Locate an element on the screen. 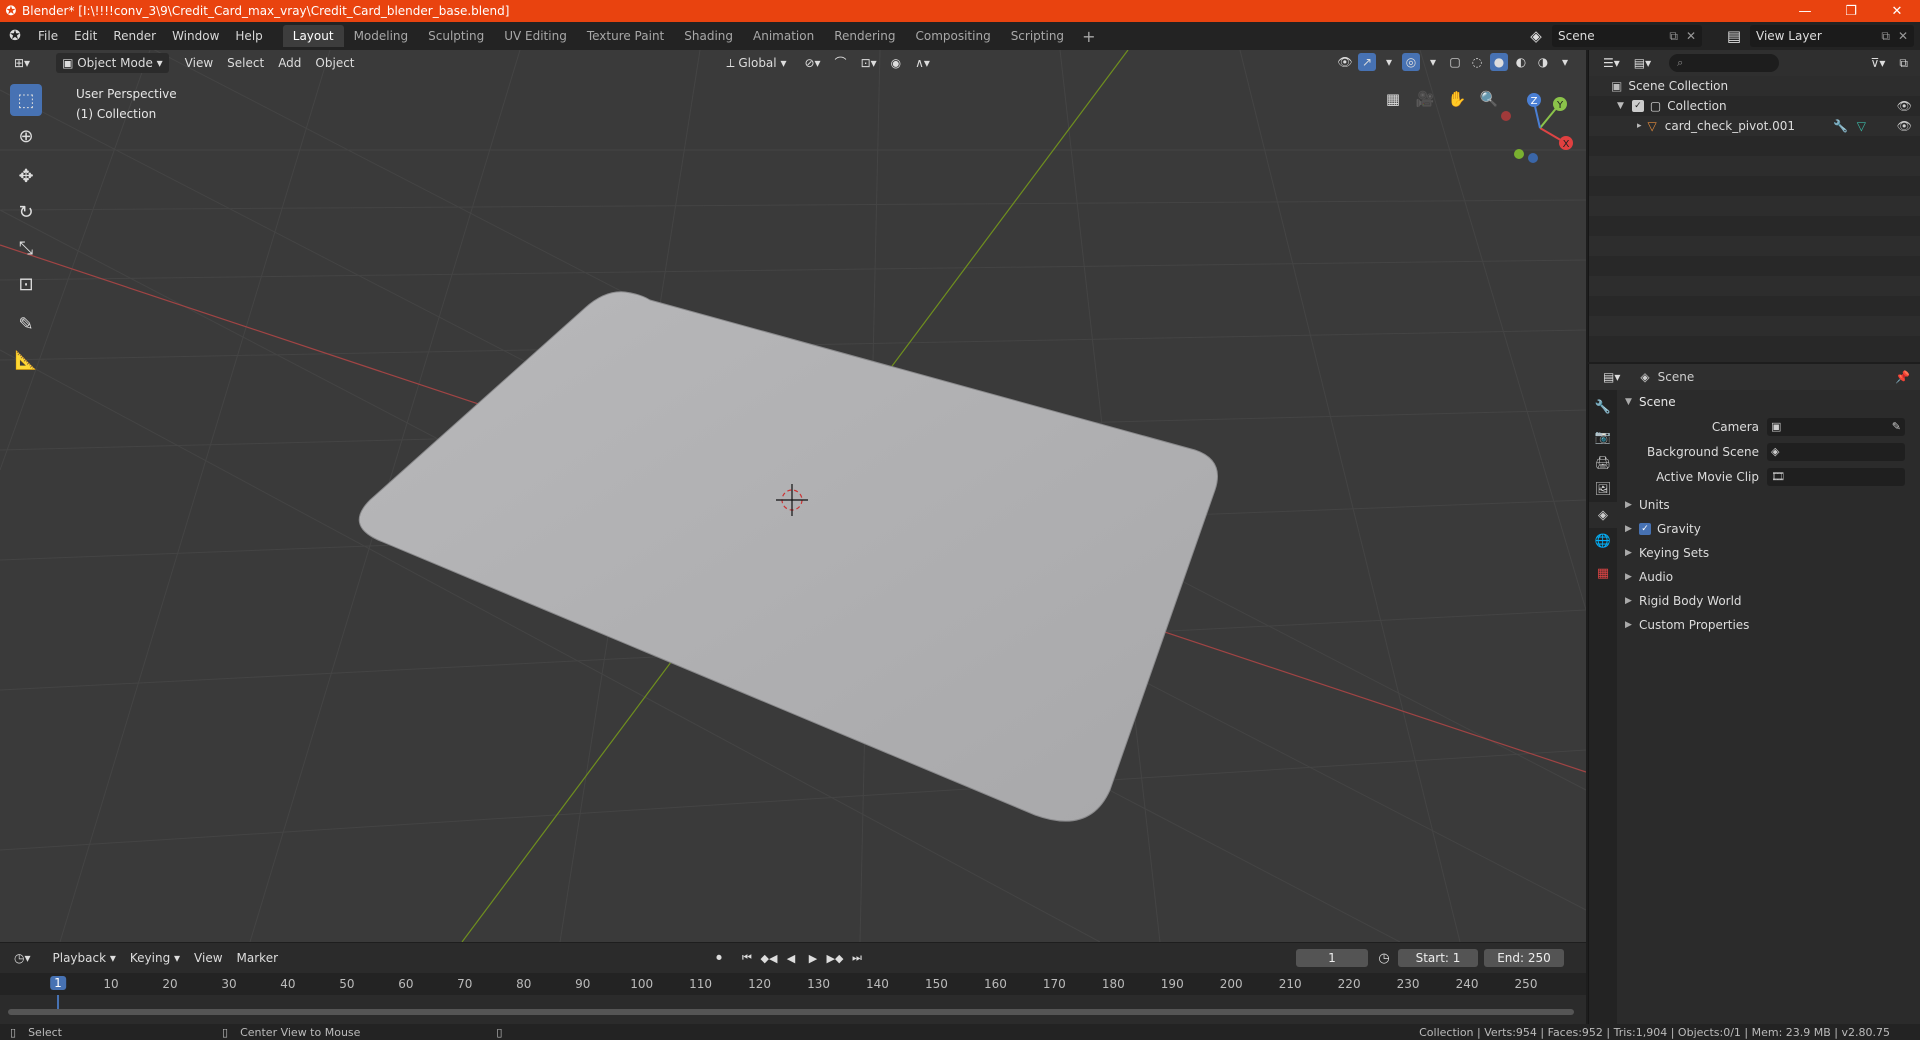  camera-field: ▣ ✎ is located at coordinates (1836, 426).